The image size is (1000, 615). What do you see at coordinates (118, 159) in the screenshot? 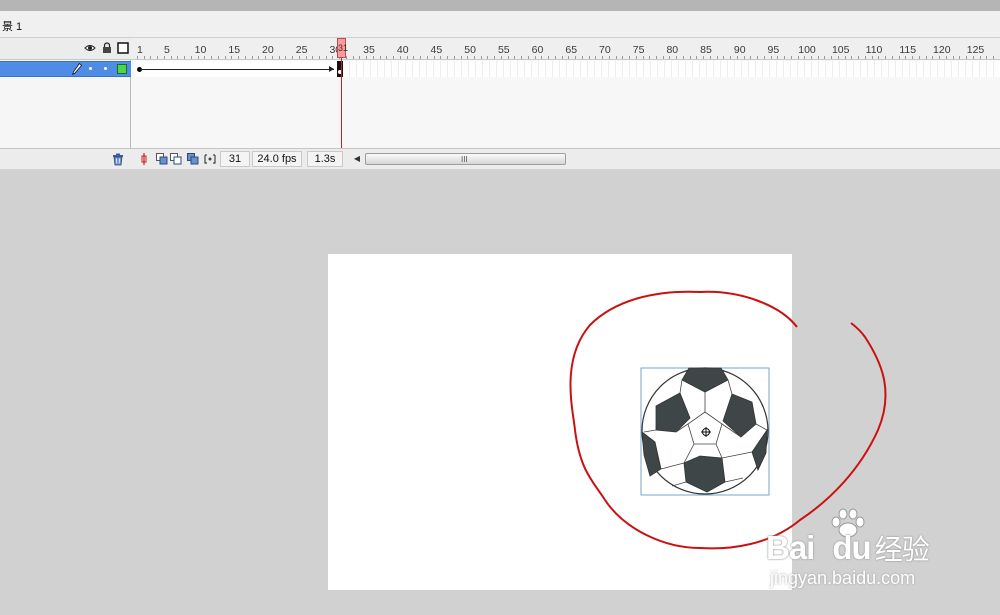
I see `trash-icon` at bounding box center [118, 159].